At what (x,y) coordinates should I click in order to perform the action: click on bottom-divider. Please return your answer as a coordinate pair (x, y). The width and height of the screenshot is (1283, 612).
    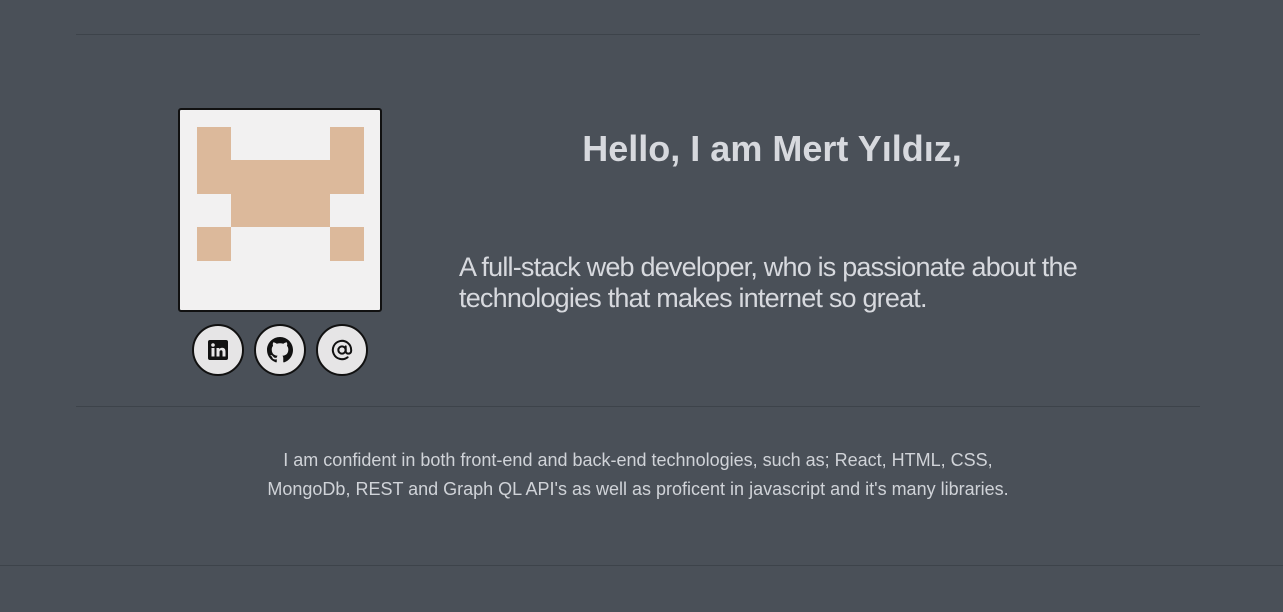
    Looking at the image, I should click on (641, 565).